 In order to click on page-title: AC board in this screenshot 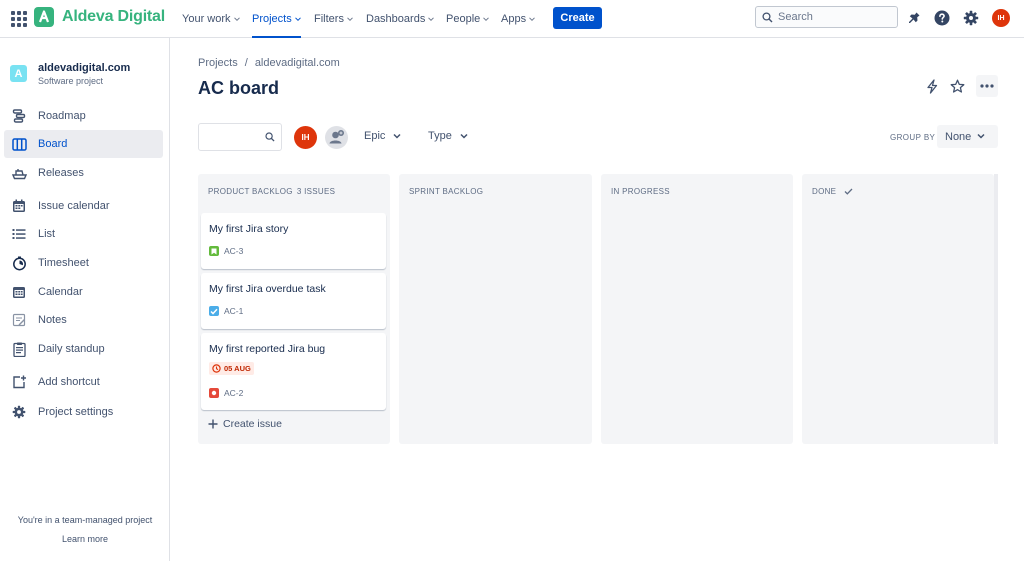, I will do `click(238, 88)`.